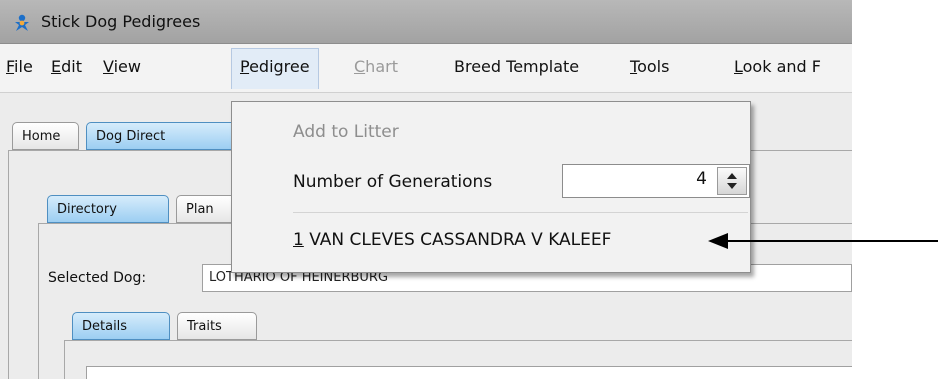 This screenshot has width=941, height=379. I want to click on tab-details: Details, so click(121, 326).